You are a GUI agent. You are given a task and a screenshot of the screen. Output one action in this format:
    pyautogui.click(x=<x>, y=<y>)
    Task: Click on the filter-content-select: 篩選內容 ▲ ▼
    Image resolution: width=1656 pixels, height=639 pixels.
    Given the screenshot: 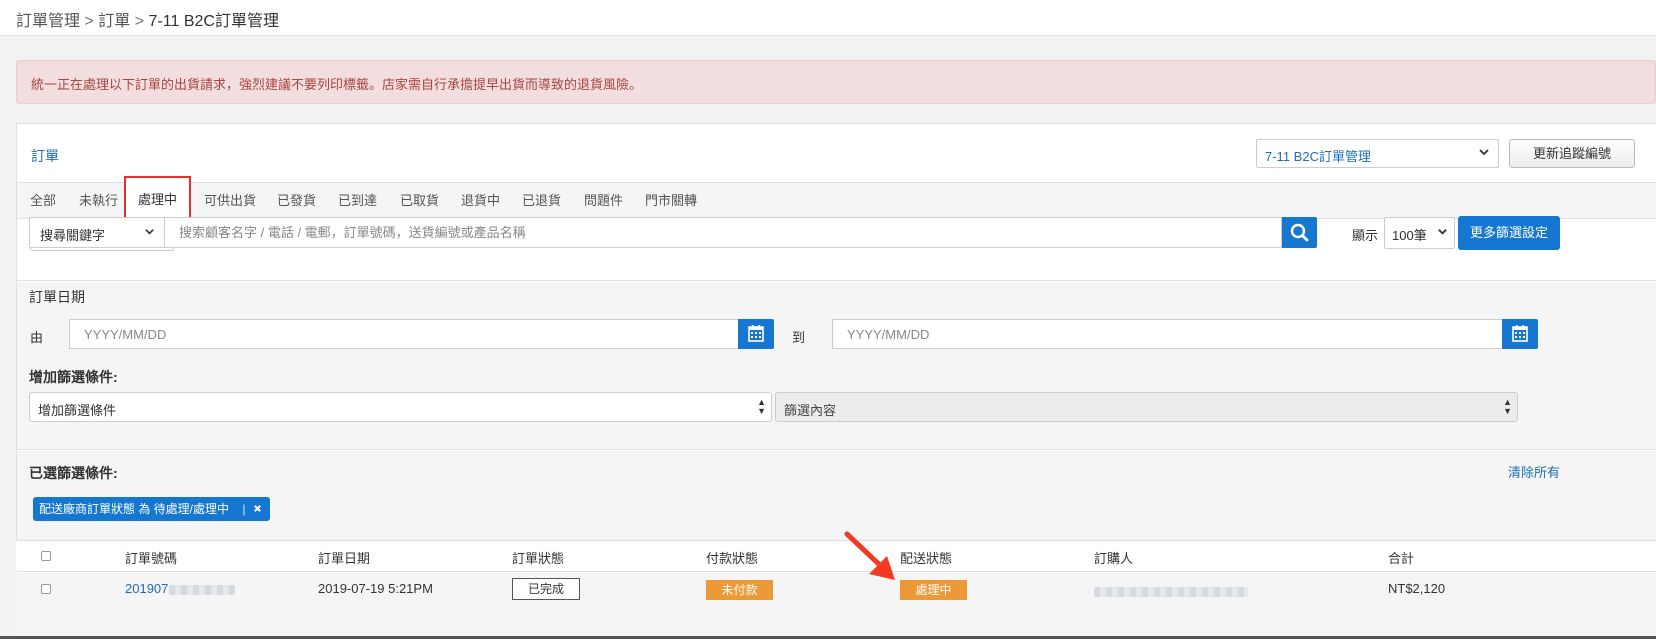 What is the action you would take?
    pyautogui.click(x=1146, y=407)
    